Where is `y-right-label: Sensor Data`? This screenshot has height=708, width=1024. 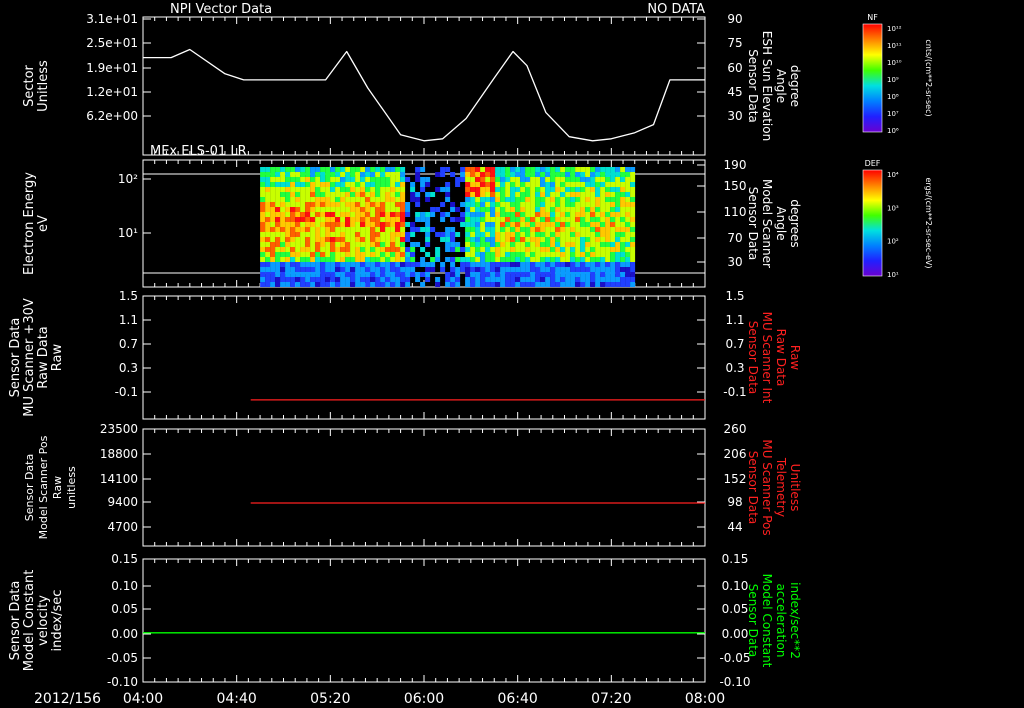 y-right-label: Sensor Data is located at coordinates (753, 224).